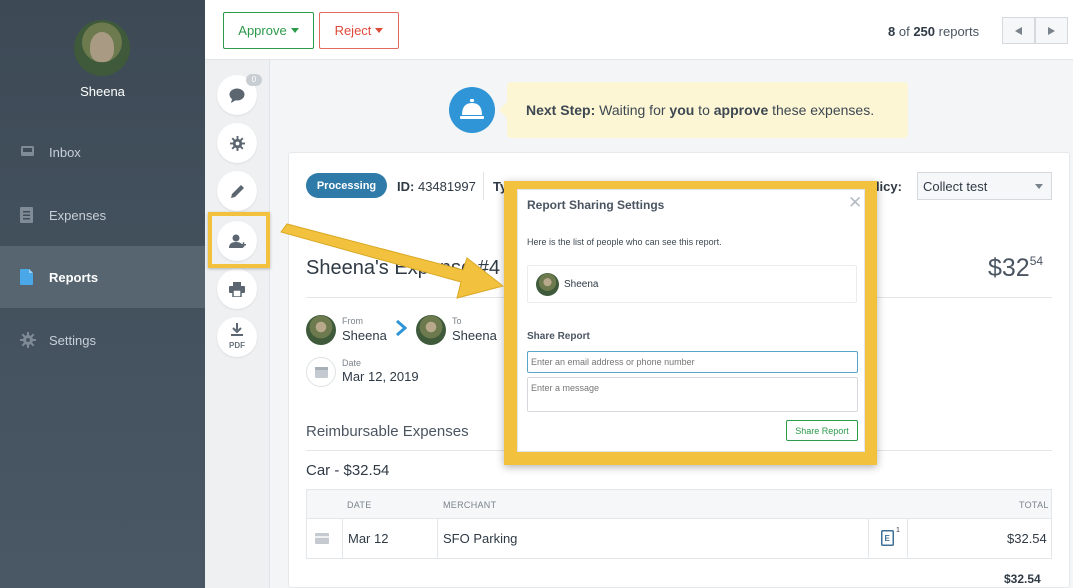 This screenshot has height=588, width=1073. What do you see at coordinates (692, 362) in the screenshot?
I see `email-field` at bounding box center [692, 362].